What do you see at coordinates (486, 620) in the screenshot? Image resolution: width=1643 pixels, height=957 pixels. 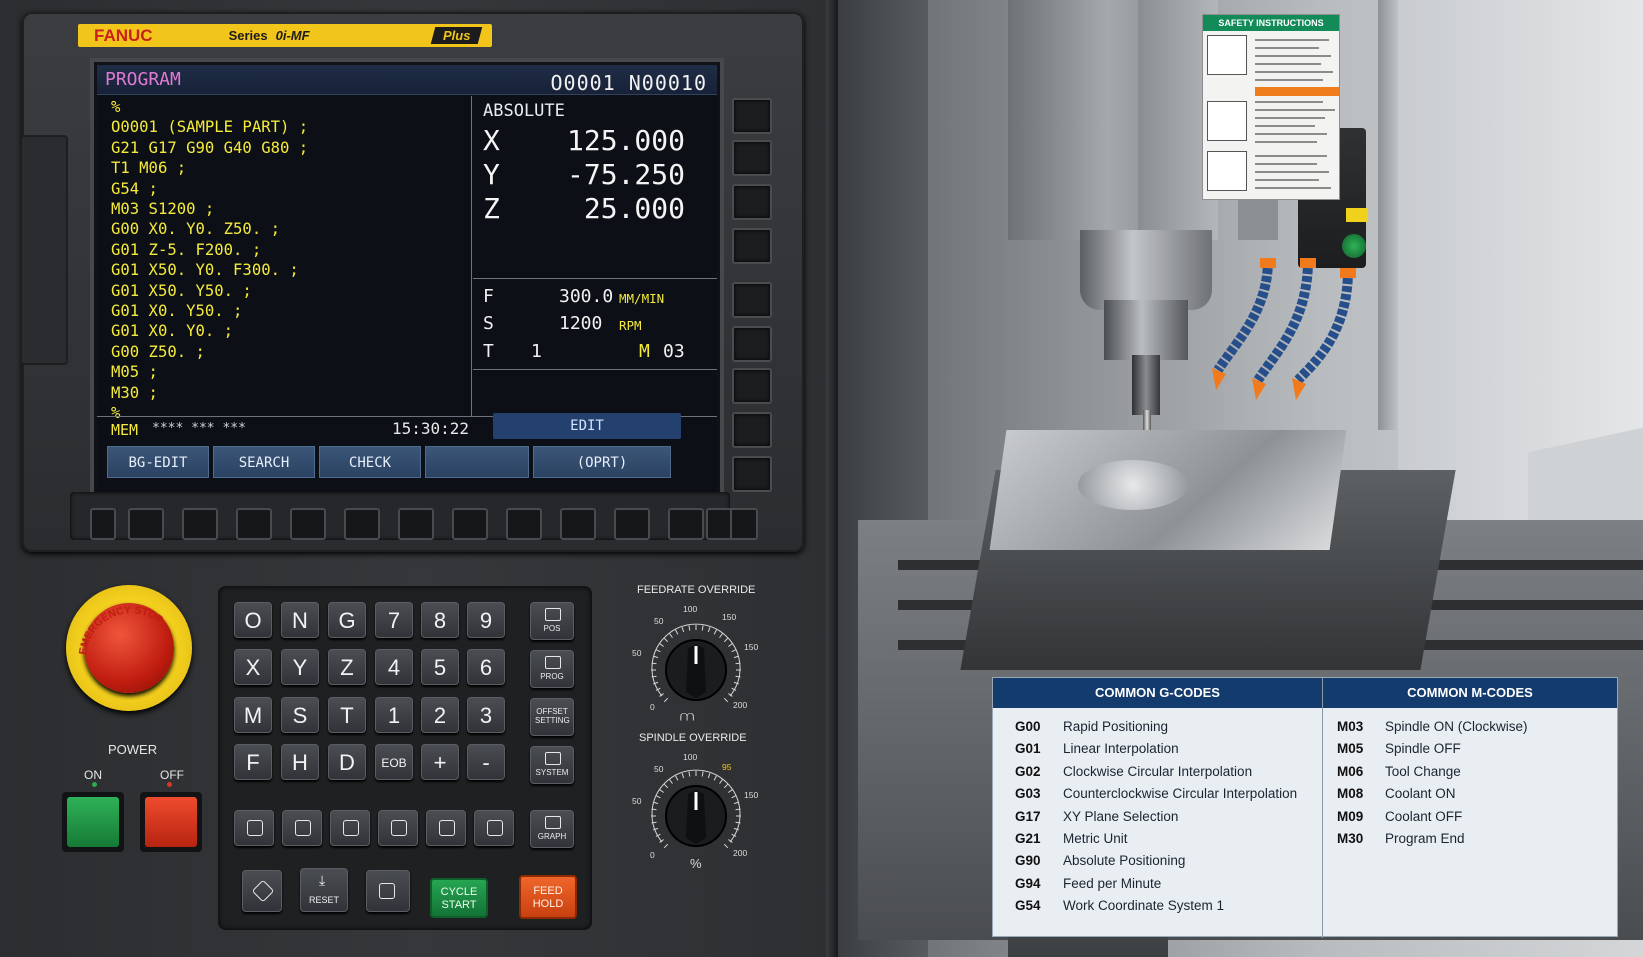 I see `key-9: 9` at bounding box center [486, 620].